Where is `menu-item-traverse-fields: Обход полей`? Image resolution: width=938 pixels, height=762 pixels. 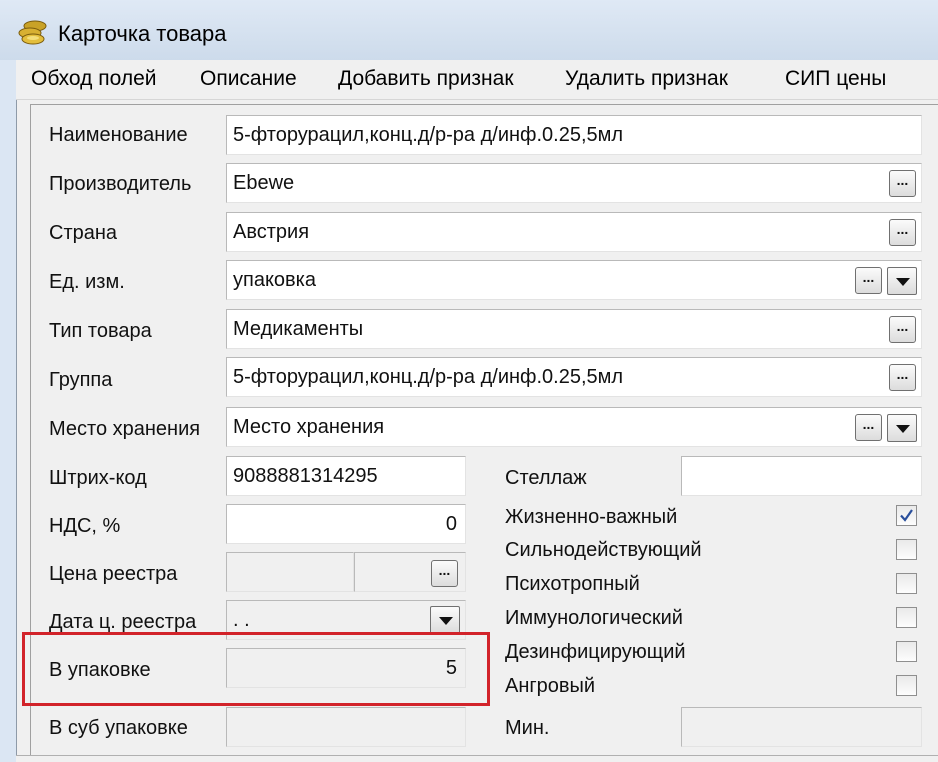
menu-item-traverse-fields: Обход полей is located at coordinates (94, 79).